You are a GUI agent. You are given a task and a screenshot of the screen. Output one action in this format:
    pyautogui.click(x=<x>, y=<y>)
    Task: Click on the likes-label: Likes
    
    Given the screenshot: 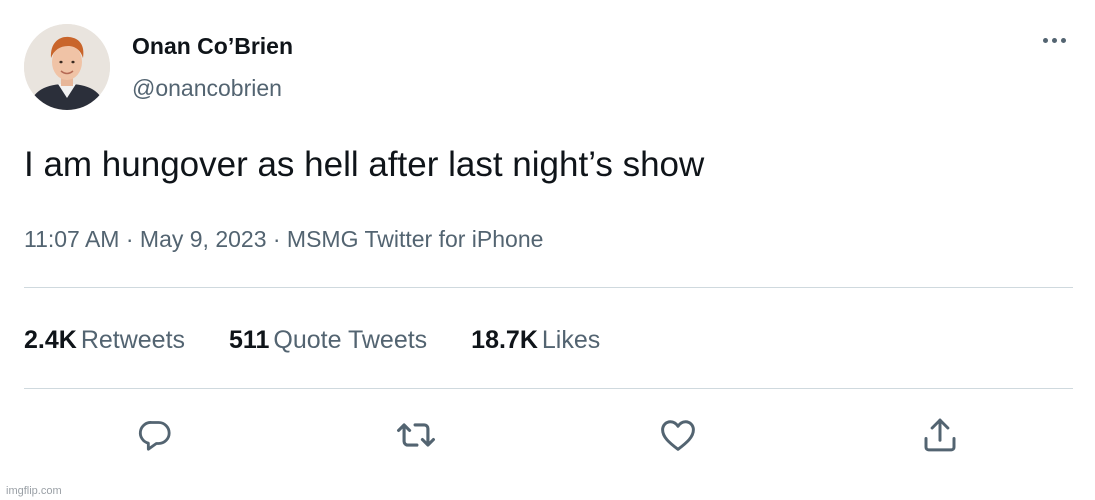 What is the action you would take?
    pyautogui.click(x=571, y=340)
    